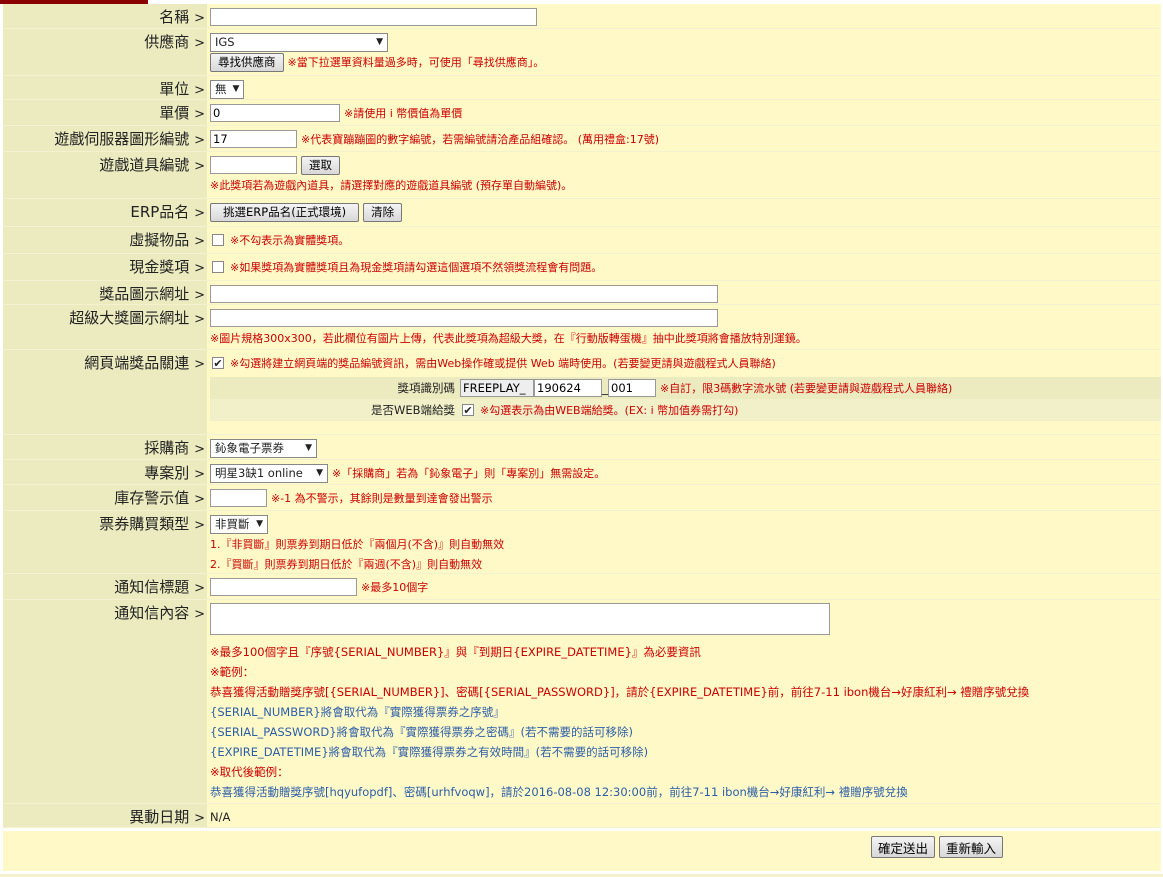  What do you see at coordinates (218, 240) in the screenshot?
I see `virtual-checkbox` at bounding box center [218, 240].